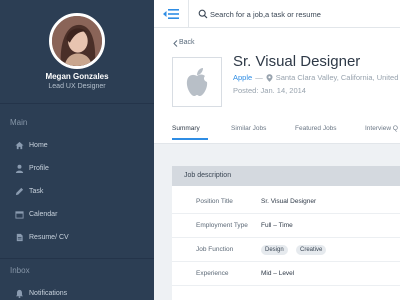  I want to click on sidebar-item-label: Task, so click(36, 191).